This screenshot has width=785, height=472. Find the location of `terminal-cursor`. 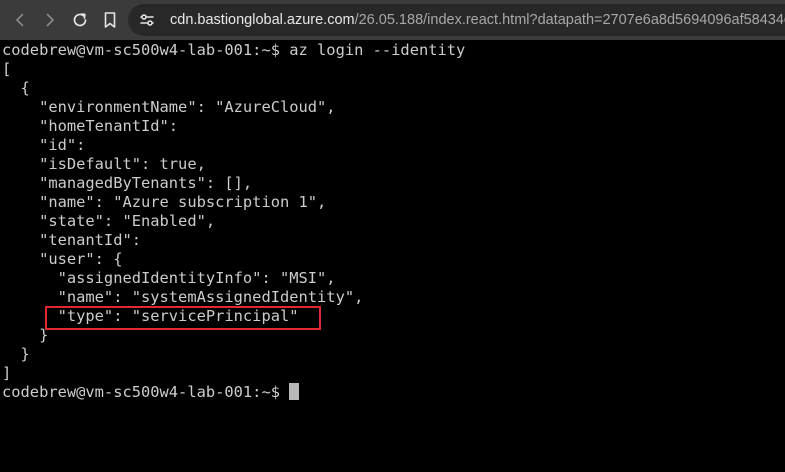

terminal-cursor is located at coordinates (294, 391).